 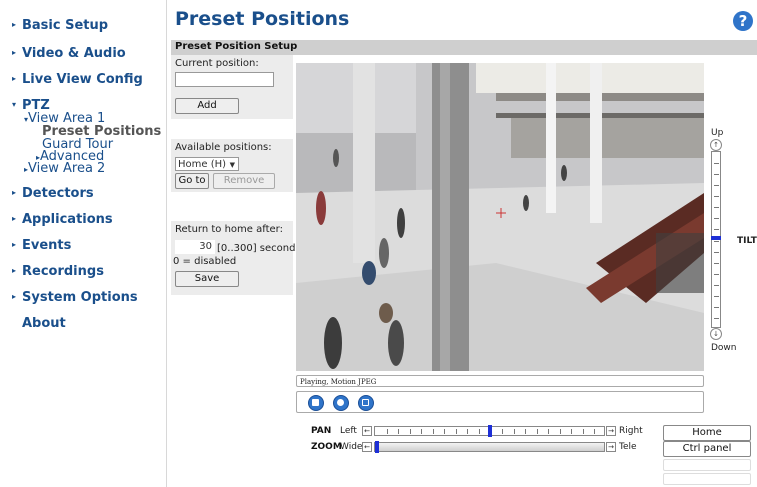 I want to click on nav-live-view-config: ▸ Live View Config, so click(x=77, y=79).